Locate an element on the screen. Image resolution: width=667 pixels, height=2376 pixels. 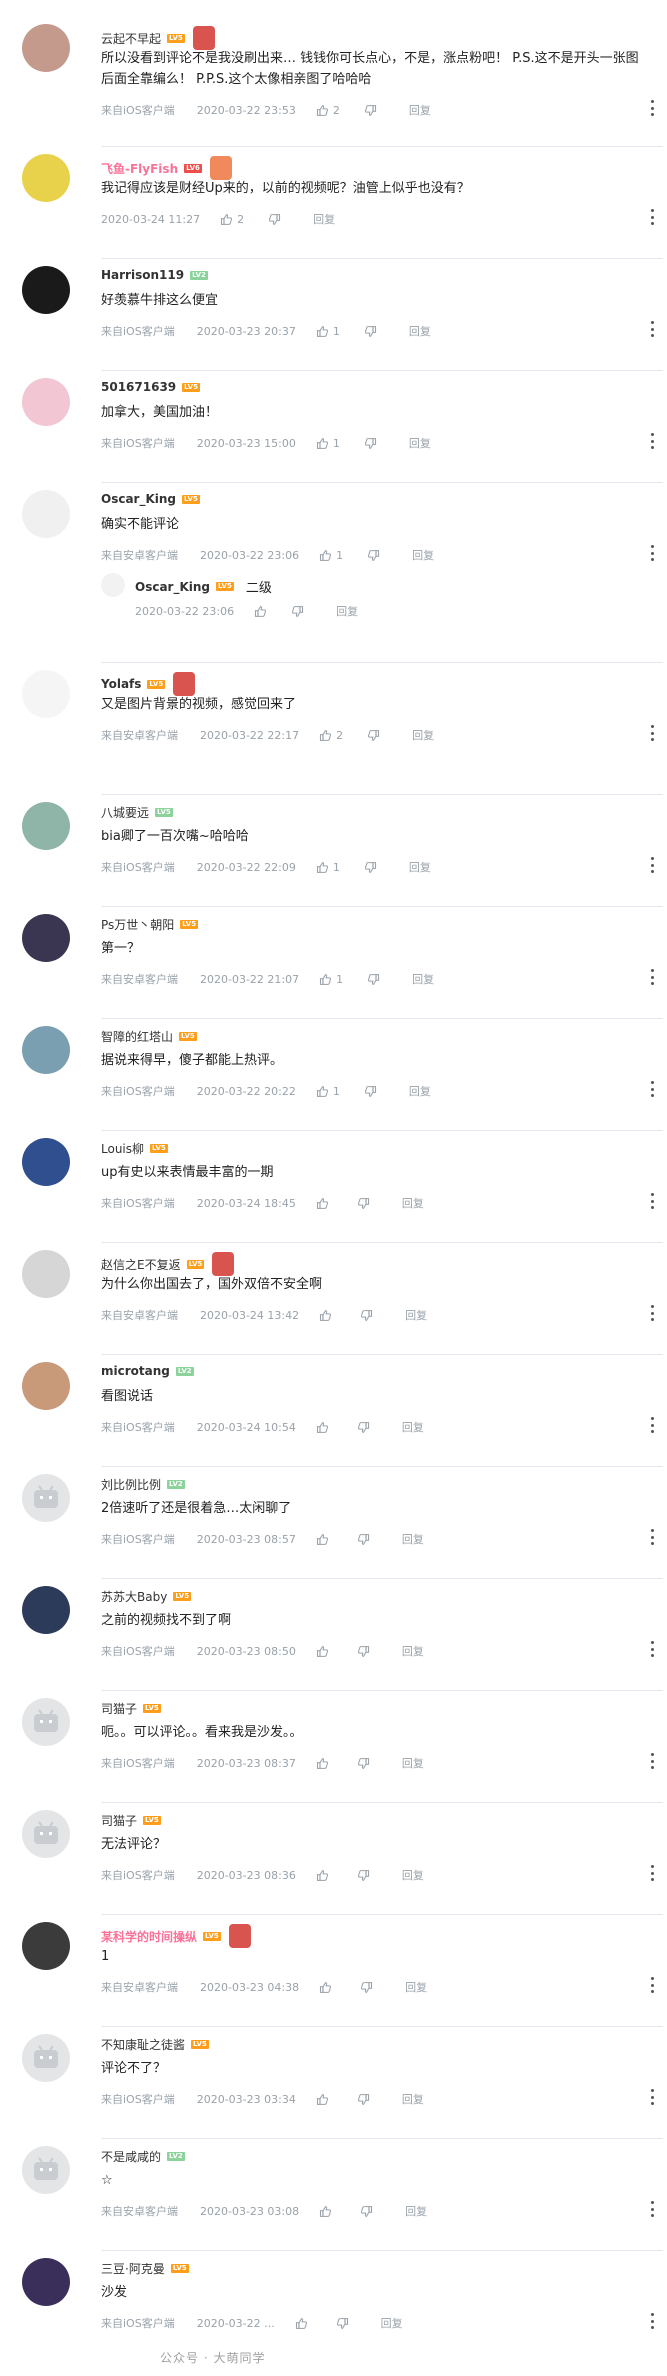
username: 不是咸咸的 LV2 is located at coordinates (143, 2156).